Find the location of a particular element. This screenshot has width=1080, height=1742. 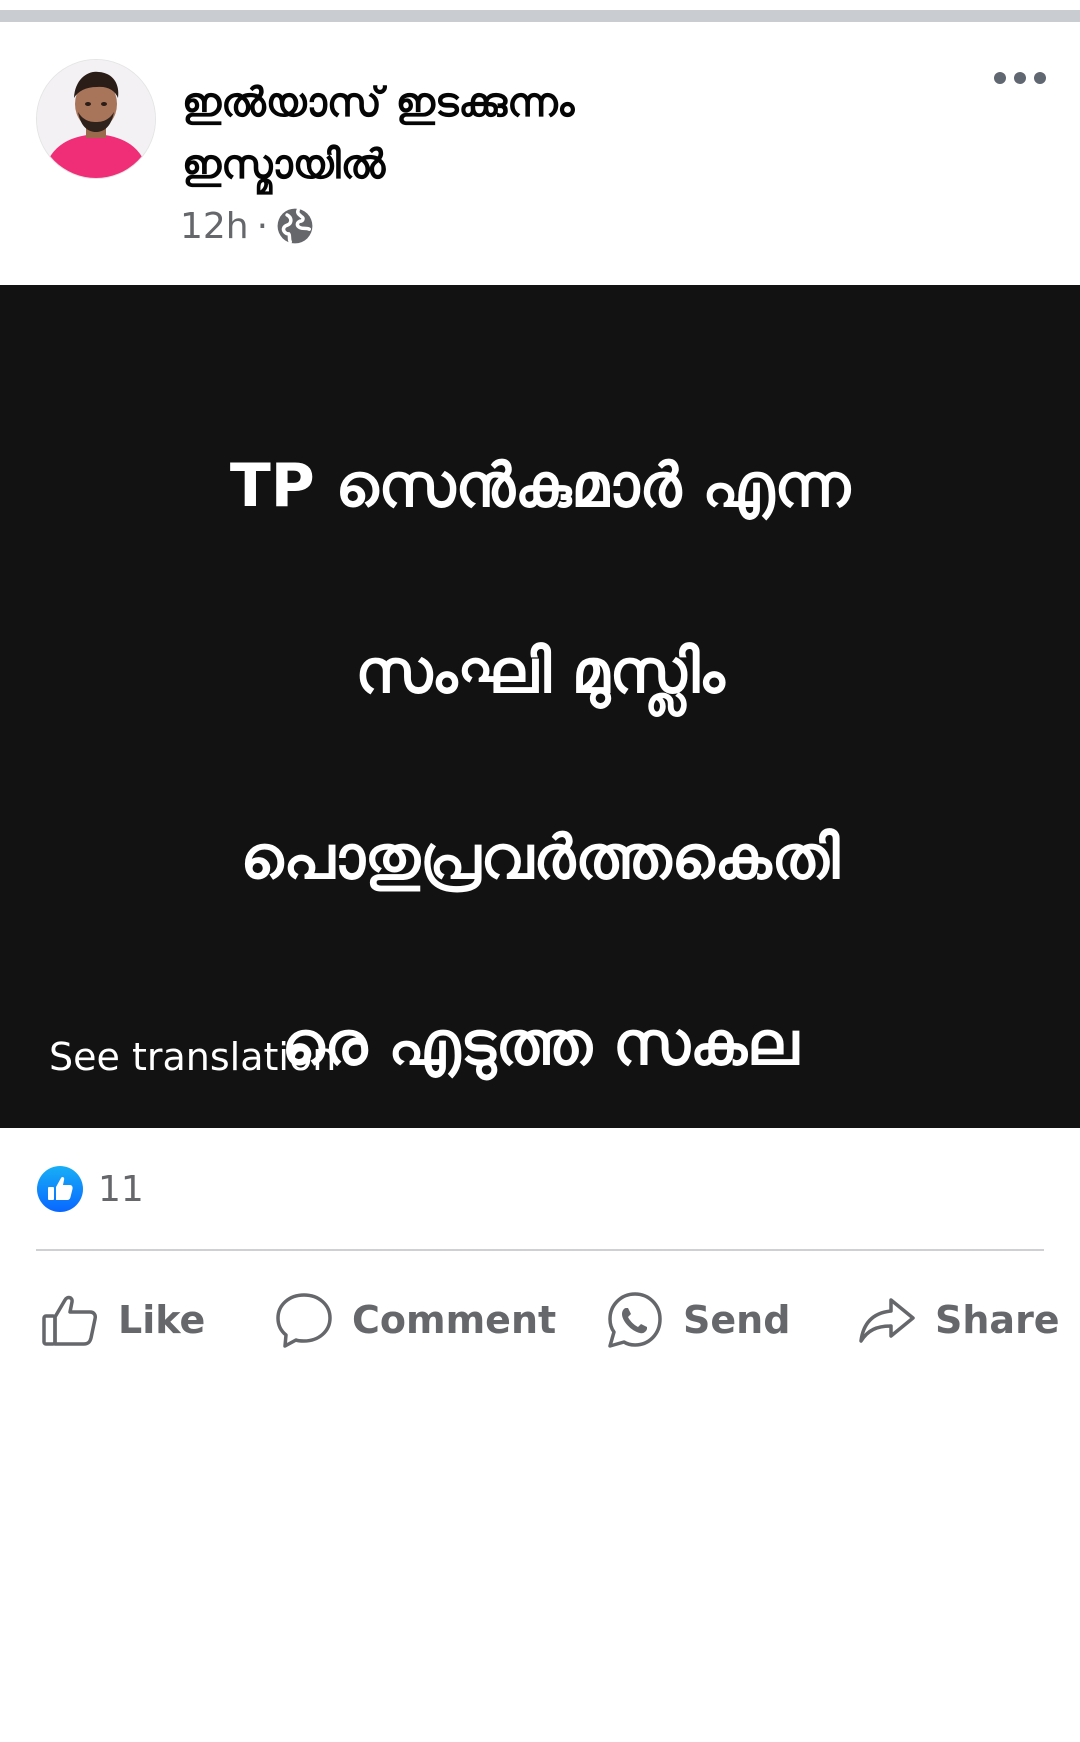

post-text-line: TP സെൻകുമാർ എന്ന is located at coordinates (540, 486).